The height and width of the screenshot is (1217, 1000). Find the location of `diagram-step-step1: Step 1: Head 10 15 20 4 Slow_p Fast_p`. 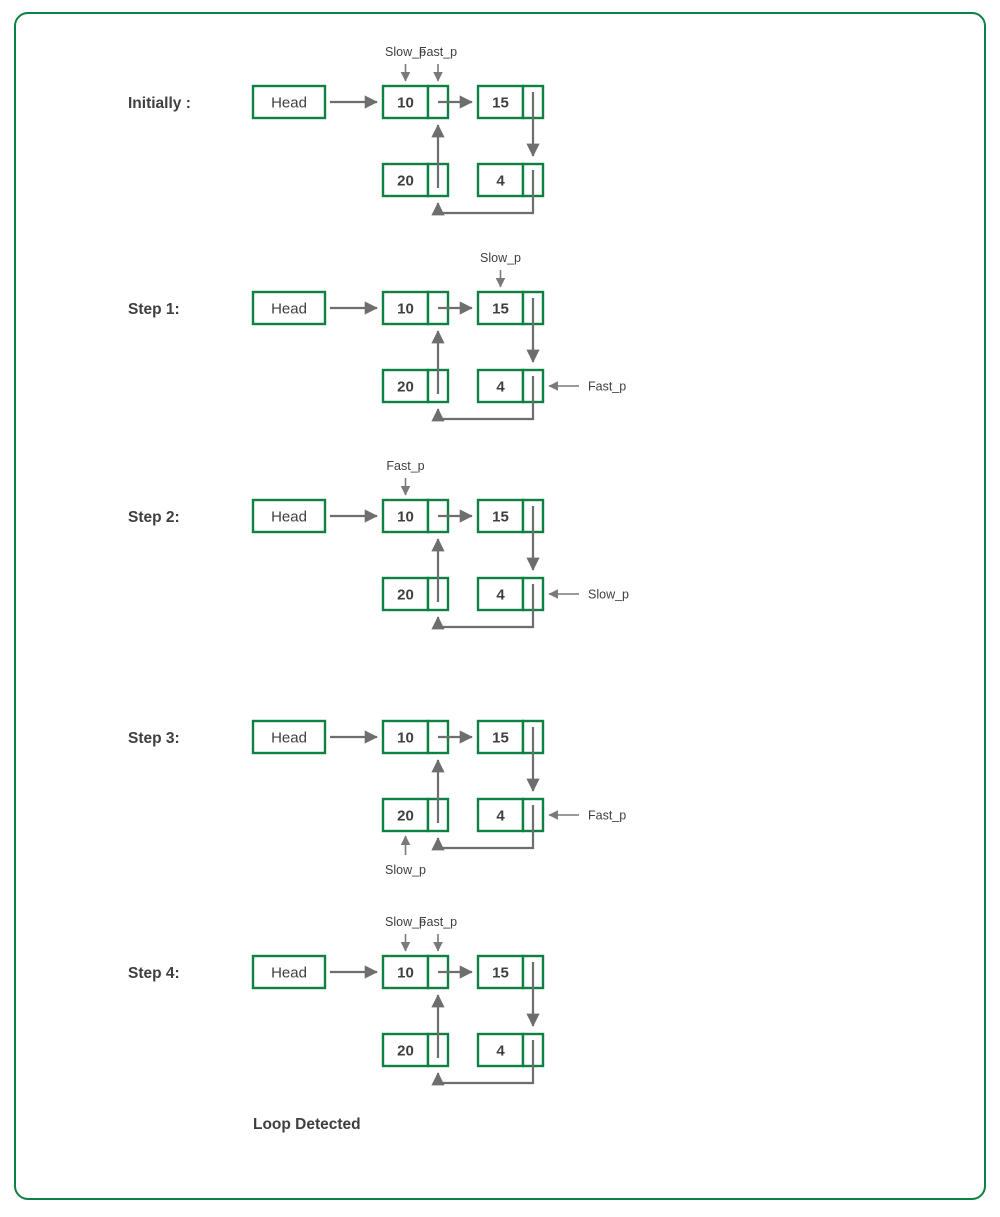

diagram-step-step1: Step 1: Head 10 15 20 4 Slow_p Fast_p is located at coordinates (377, 336).